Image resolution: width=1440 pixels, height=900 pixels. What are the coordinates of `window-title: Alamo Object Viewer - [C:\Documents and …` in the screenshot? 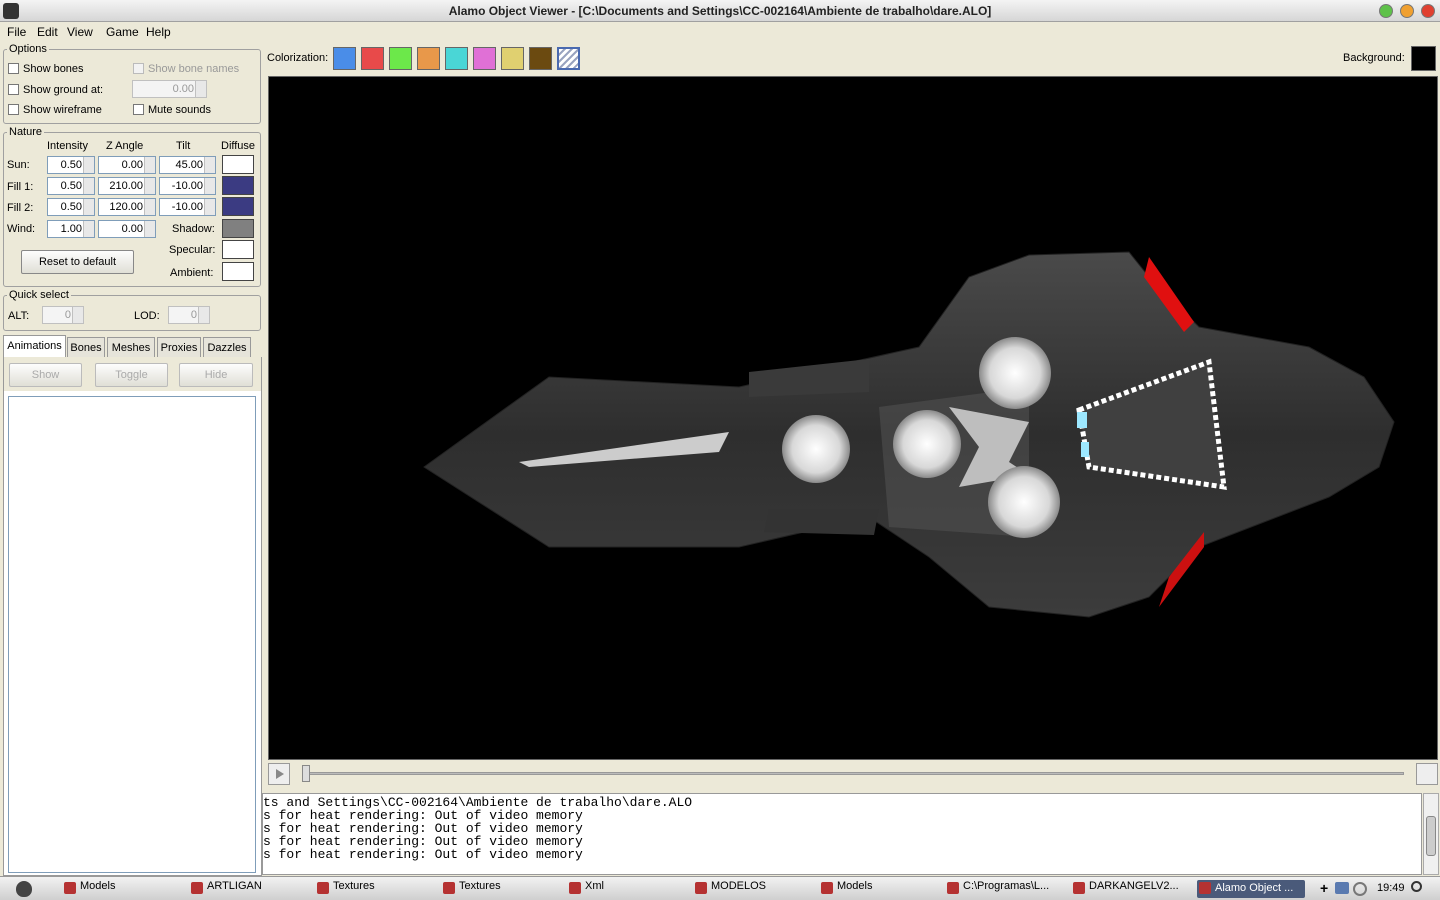 It's located at (720, 11).